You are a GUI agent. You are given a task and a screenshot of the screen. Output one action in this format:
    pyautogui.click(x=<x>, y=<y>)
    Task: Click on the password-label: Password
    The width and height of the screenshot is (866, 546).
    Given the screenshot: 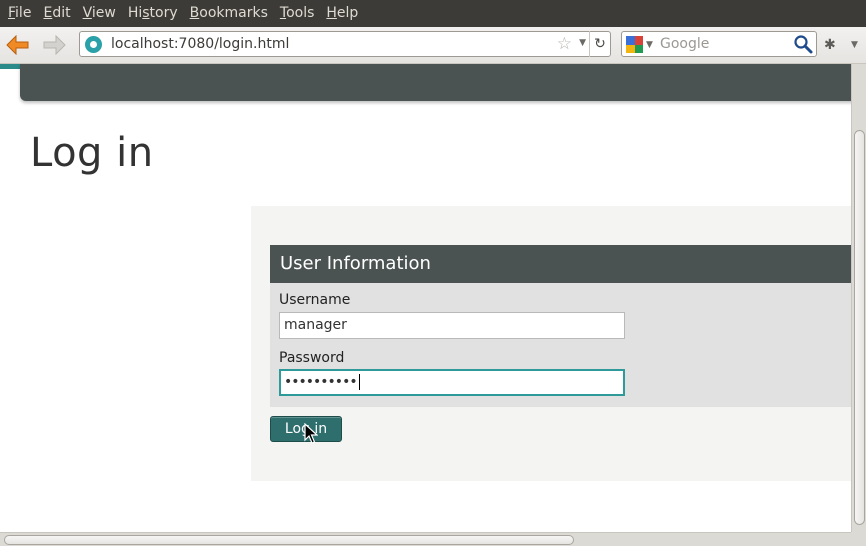 What is the action you would take?
    pyautogui.click(x=312, y=358)
    